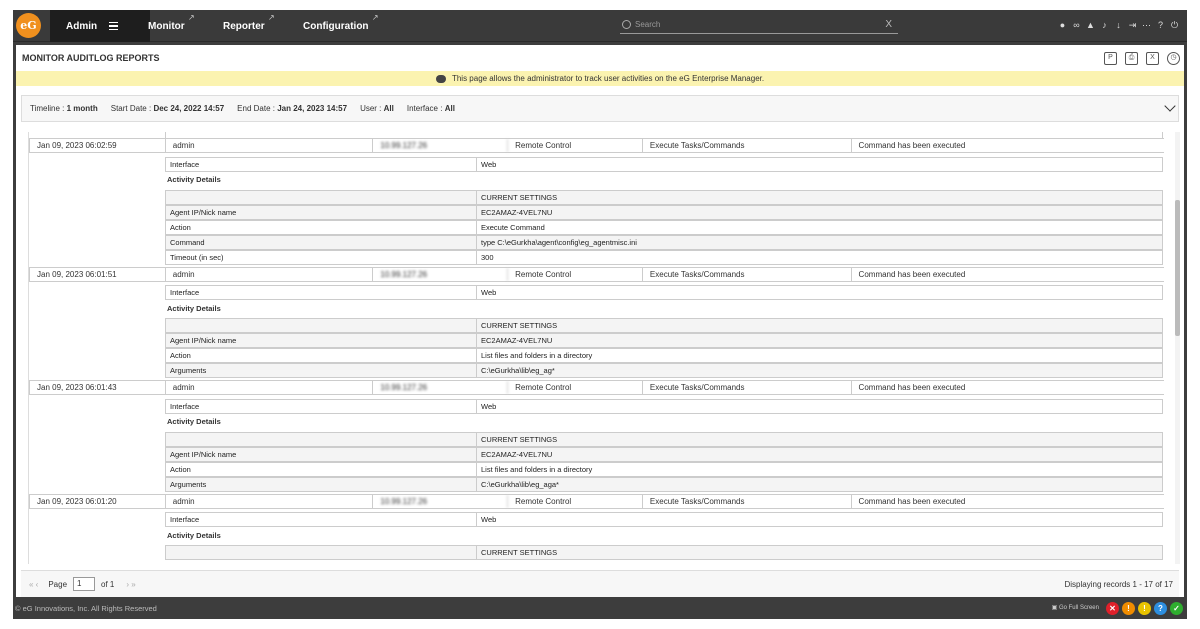 This screenshot has height=629, width=1200. Describe the element at coordinates (130, 584) in the screenshot. I see `next-last-page-icons: › »` at that location.